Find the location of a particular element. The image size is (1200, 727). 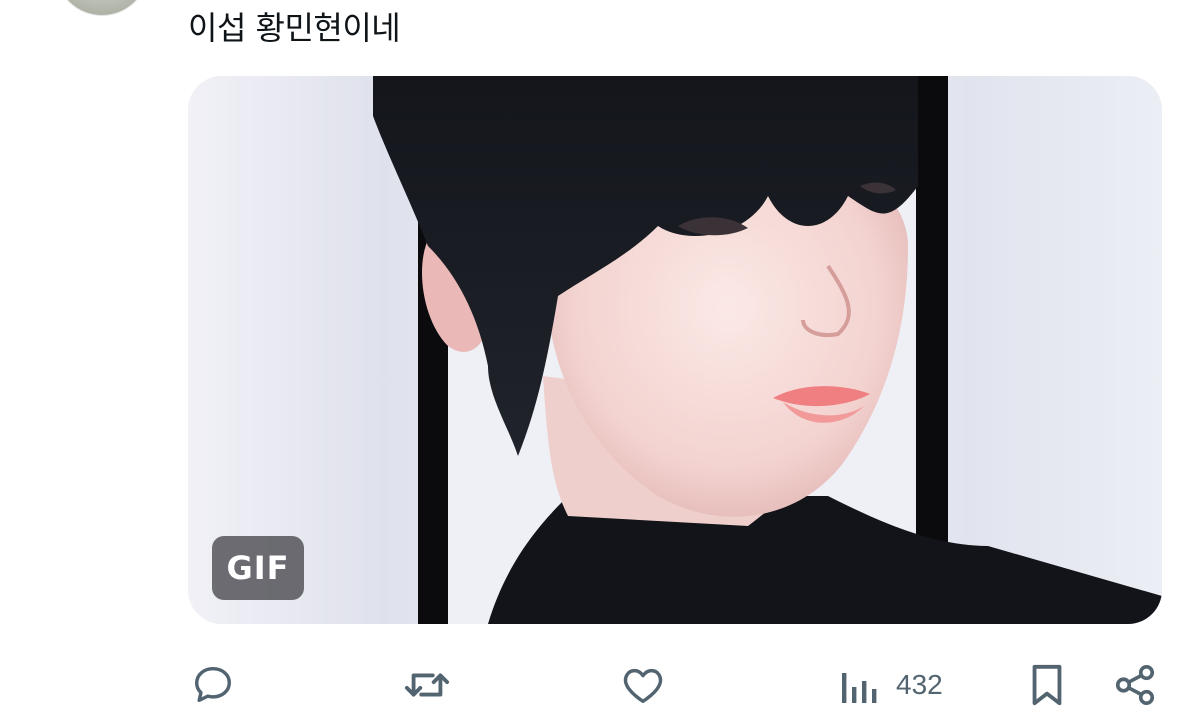

gif-badge: GIF is located at coordinates (258, 568).